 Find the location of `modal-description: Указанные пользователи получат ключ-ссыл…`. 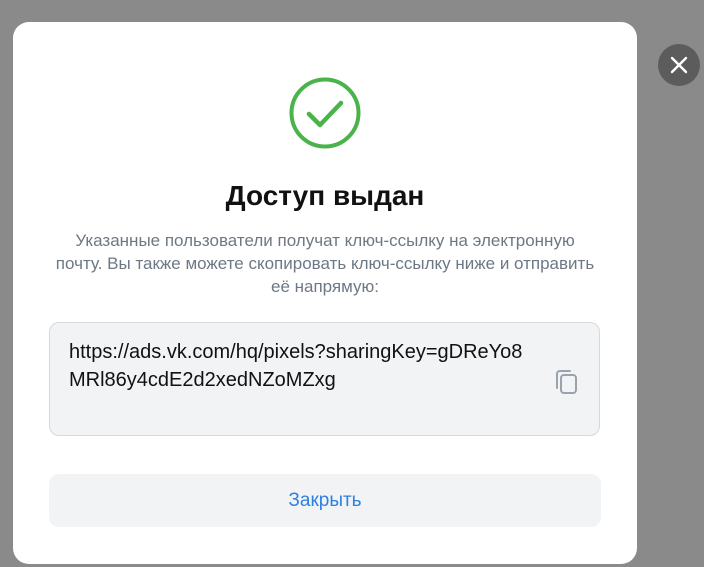

modal-description: Указанные пользователи получат ключ-ссыл… is located at coordinates (325, 263).